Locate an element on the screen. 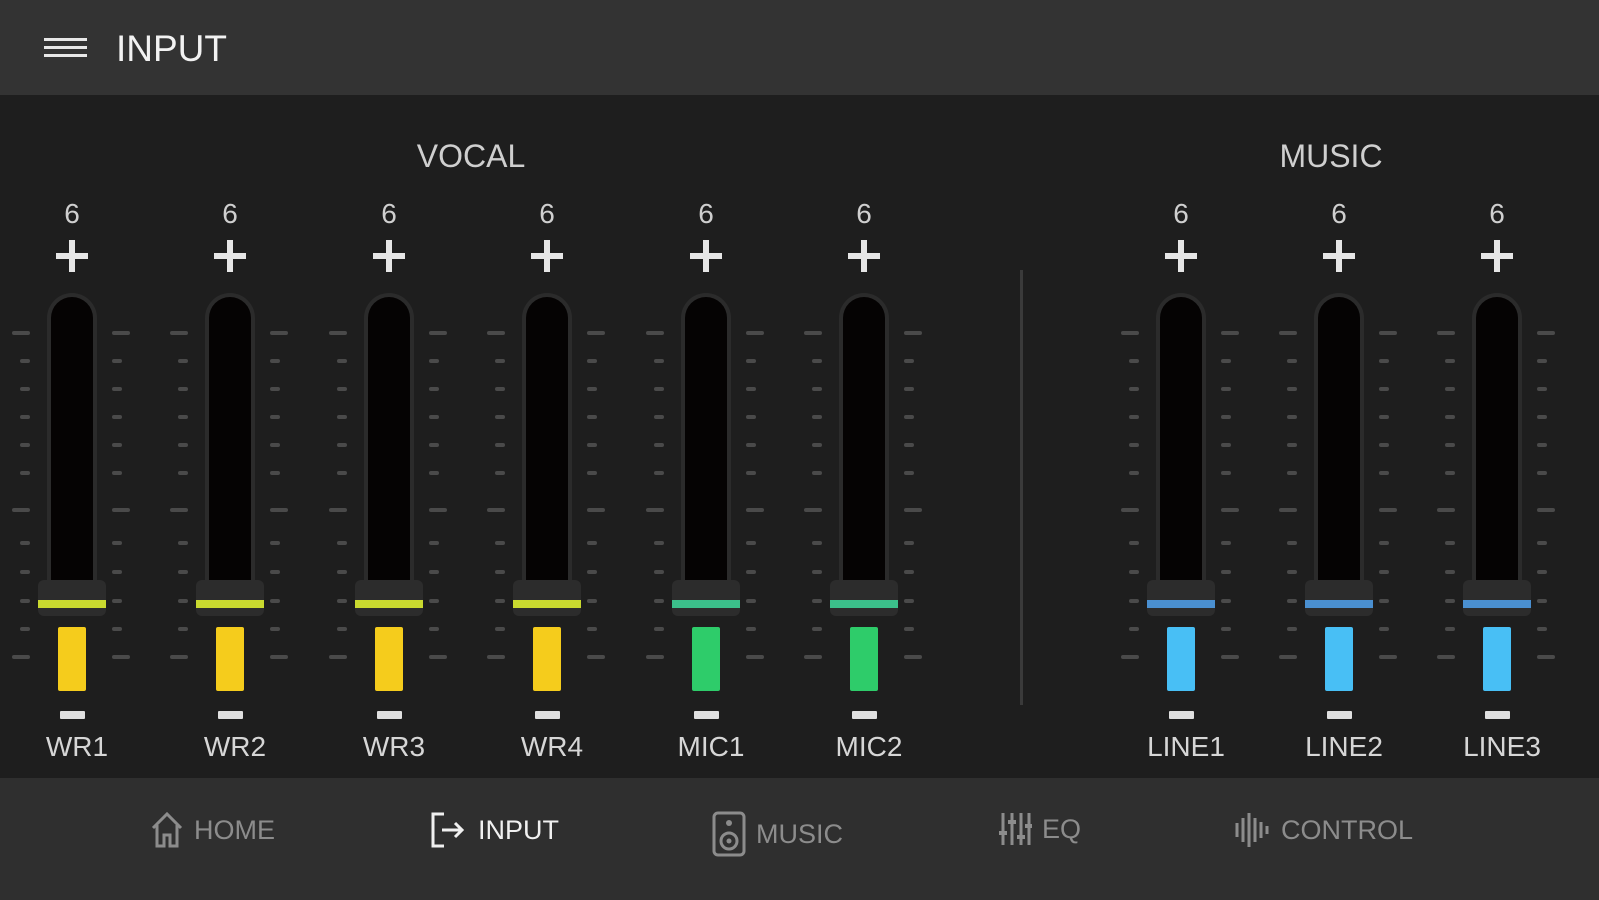  nav-item-music: MUSIC is located at coordinates (777, 834).